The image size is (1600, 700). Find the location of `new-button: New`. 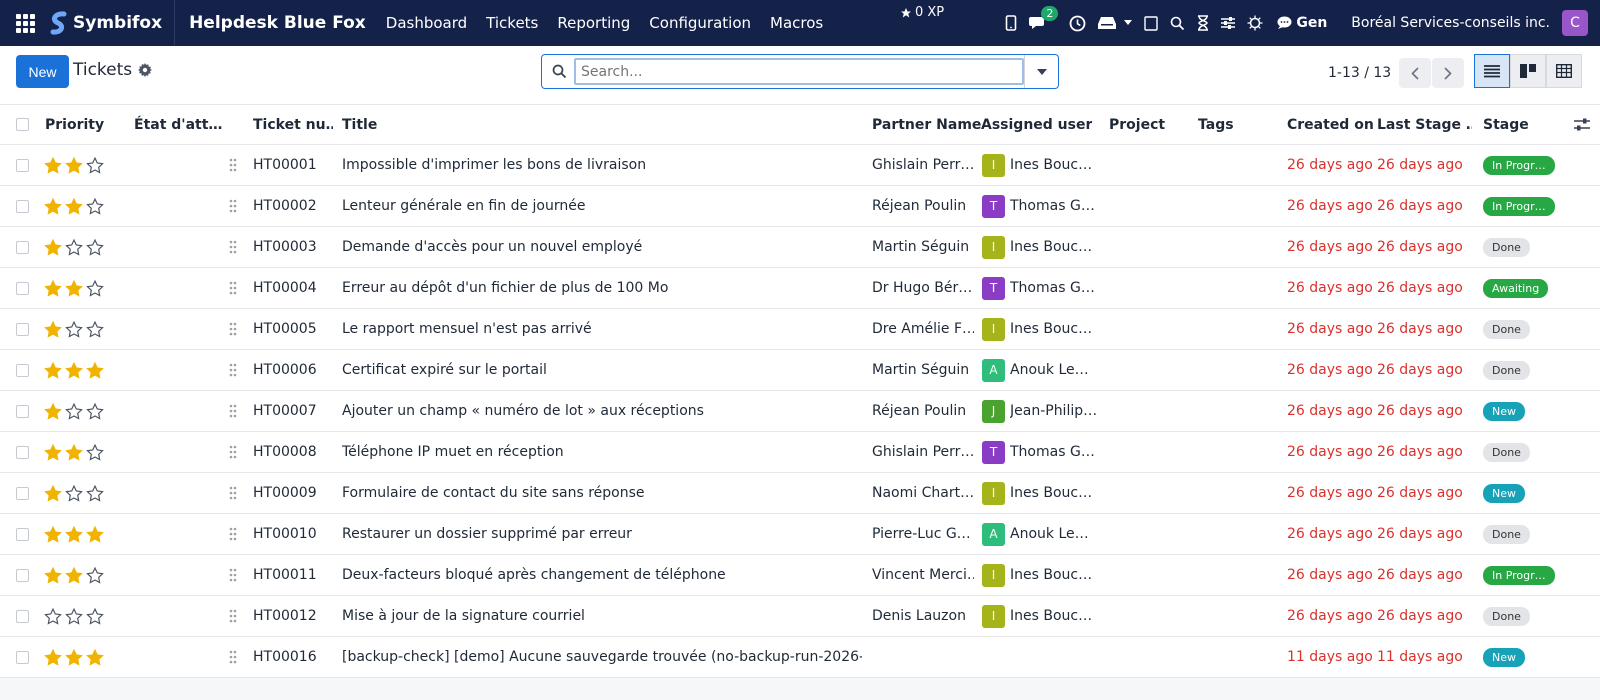

new-button: New is located at coordinates (42, 71).